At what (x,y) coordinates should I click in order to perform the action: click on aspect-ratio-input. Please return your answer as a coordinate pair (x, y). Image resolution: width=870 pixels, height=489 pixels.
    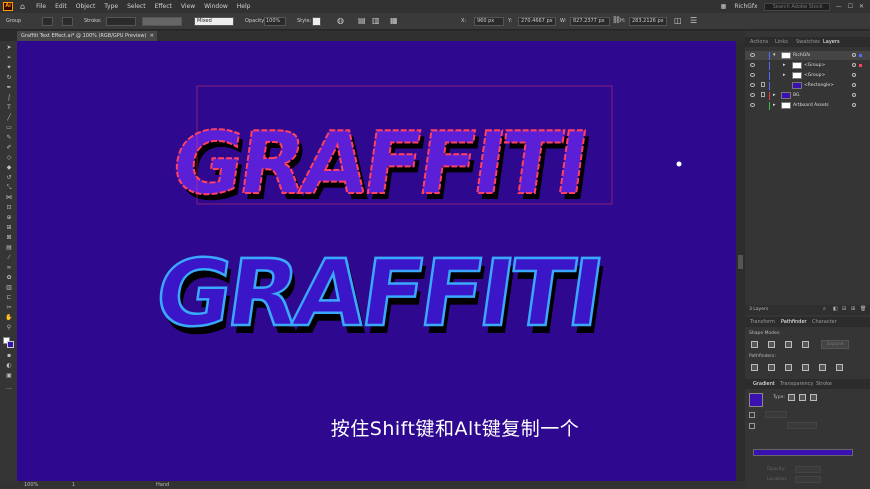
    Looking at the image, I should click on (802, 425).